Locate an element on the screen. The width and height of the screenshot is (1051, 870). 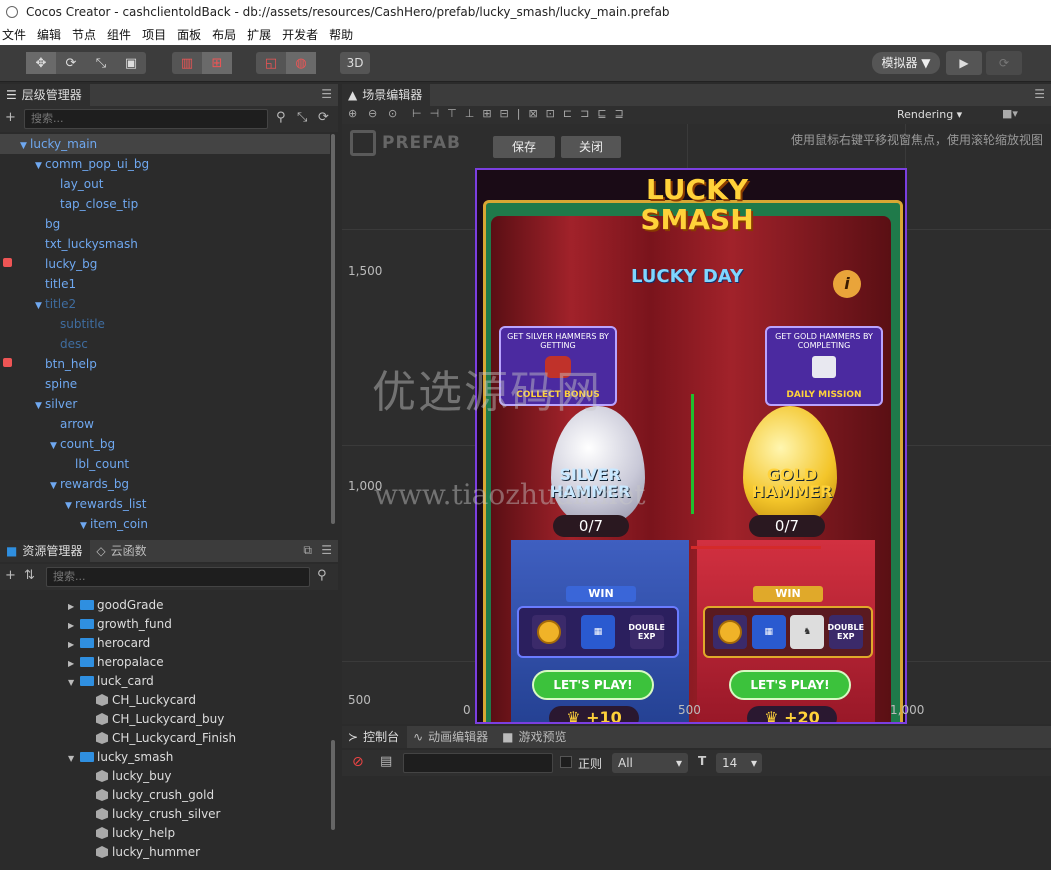
tab-assets: ■ 资源管理器 is located at coordinates (45, 551).